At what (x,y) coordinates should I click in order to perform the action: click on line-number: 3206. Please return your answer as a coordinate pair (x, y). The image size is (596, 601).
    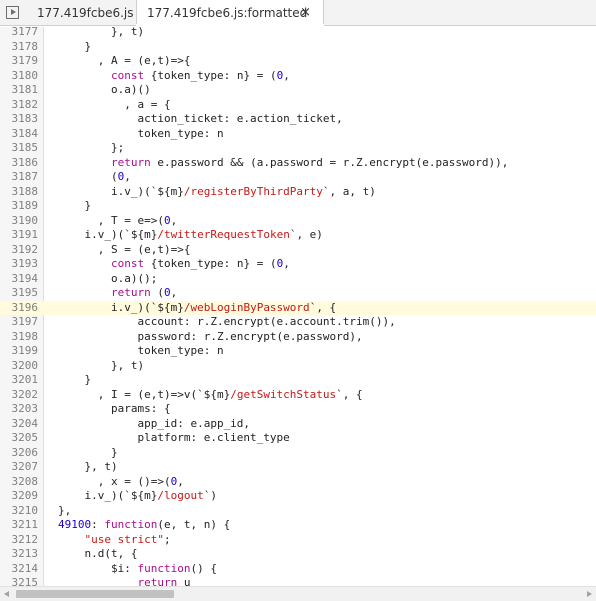
    Looking at the image, I should click on (19, 453).